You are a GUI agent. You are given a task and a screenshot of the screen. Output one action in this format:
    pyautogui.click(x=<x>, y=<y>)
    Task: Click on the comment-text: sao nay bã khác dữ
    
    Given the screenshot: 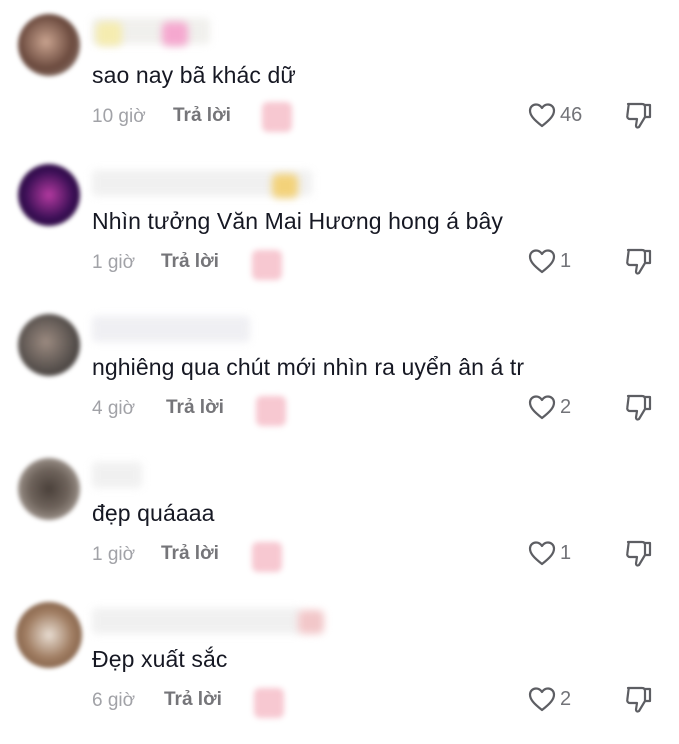 What is the action you would take?
    pyautogui.click(x=194, y=75)
    